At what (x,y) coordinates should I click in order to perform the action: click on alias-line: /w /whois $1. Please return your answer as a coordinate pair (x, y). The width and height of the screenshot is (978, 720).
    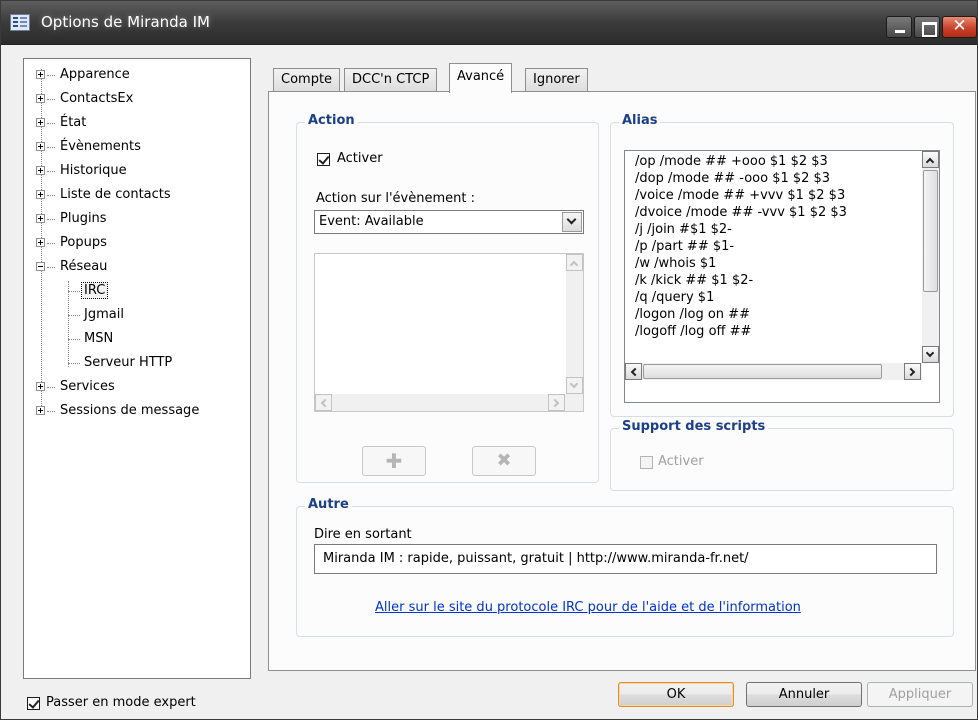
    Looking at the image, I should click on (676, 263).